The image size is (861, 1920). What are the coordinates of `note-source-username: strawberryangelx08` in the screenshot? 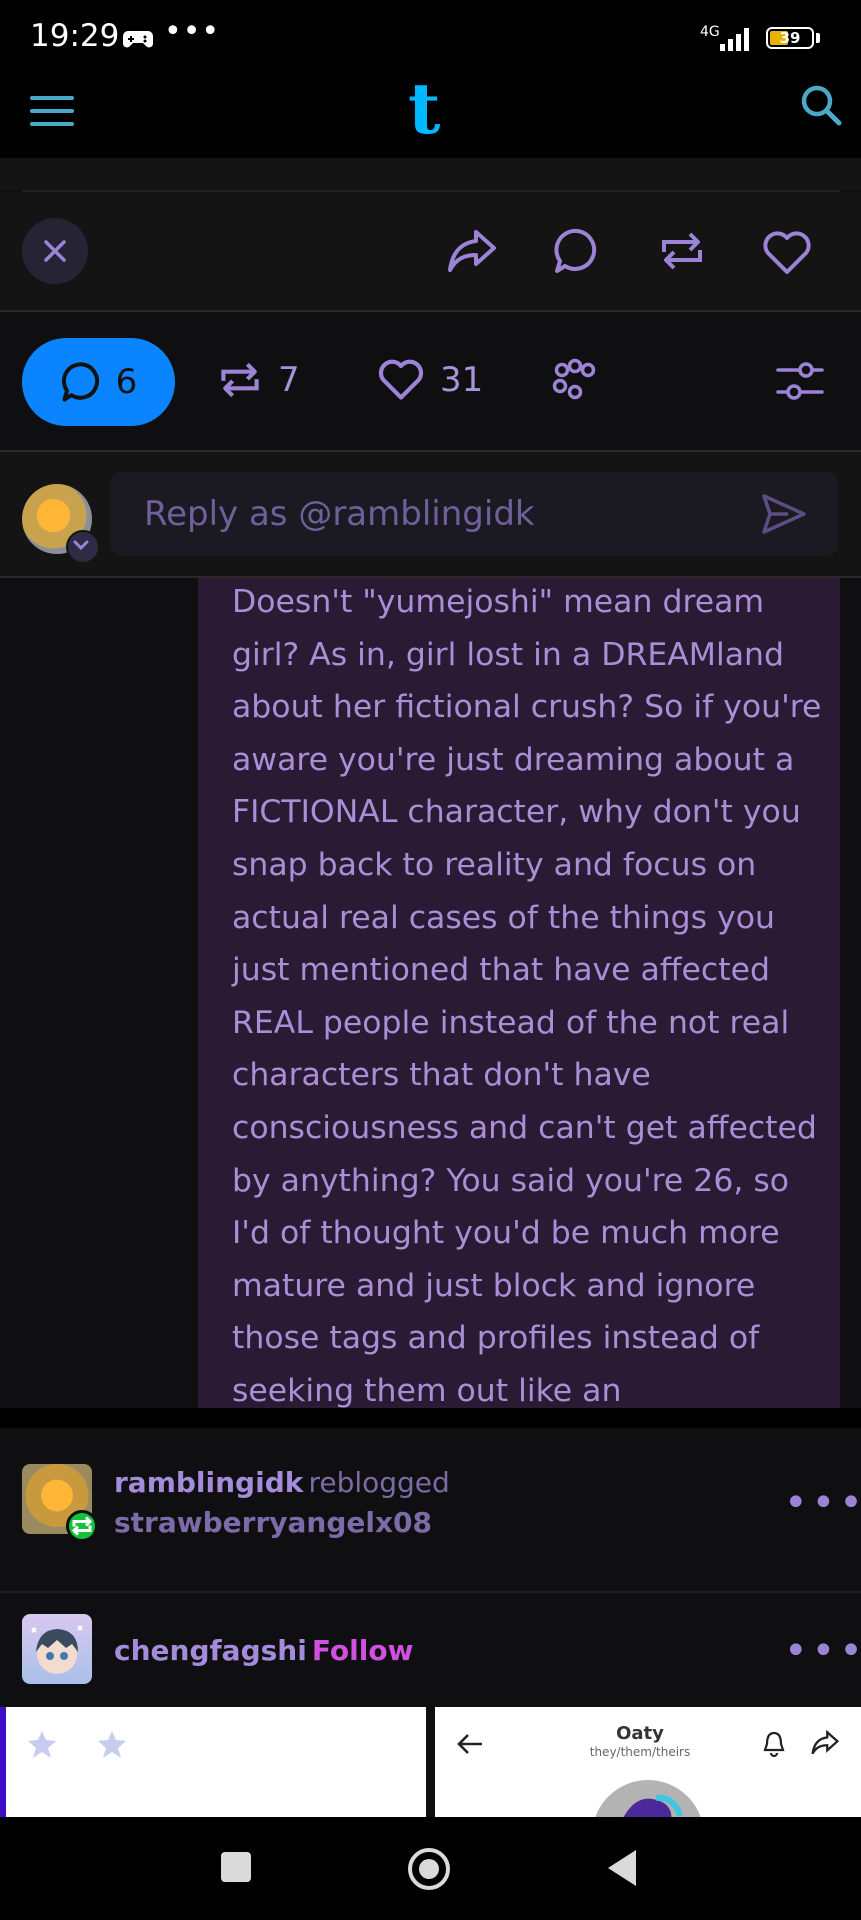 It's located at (273, 1522).